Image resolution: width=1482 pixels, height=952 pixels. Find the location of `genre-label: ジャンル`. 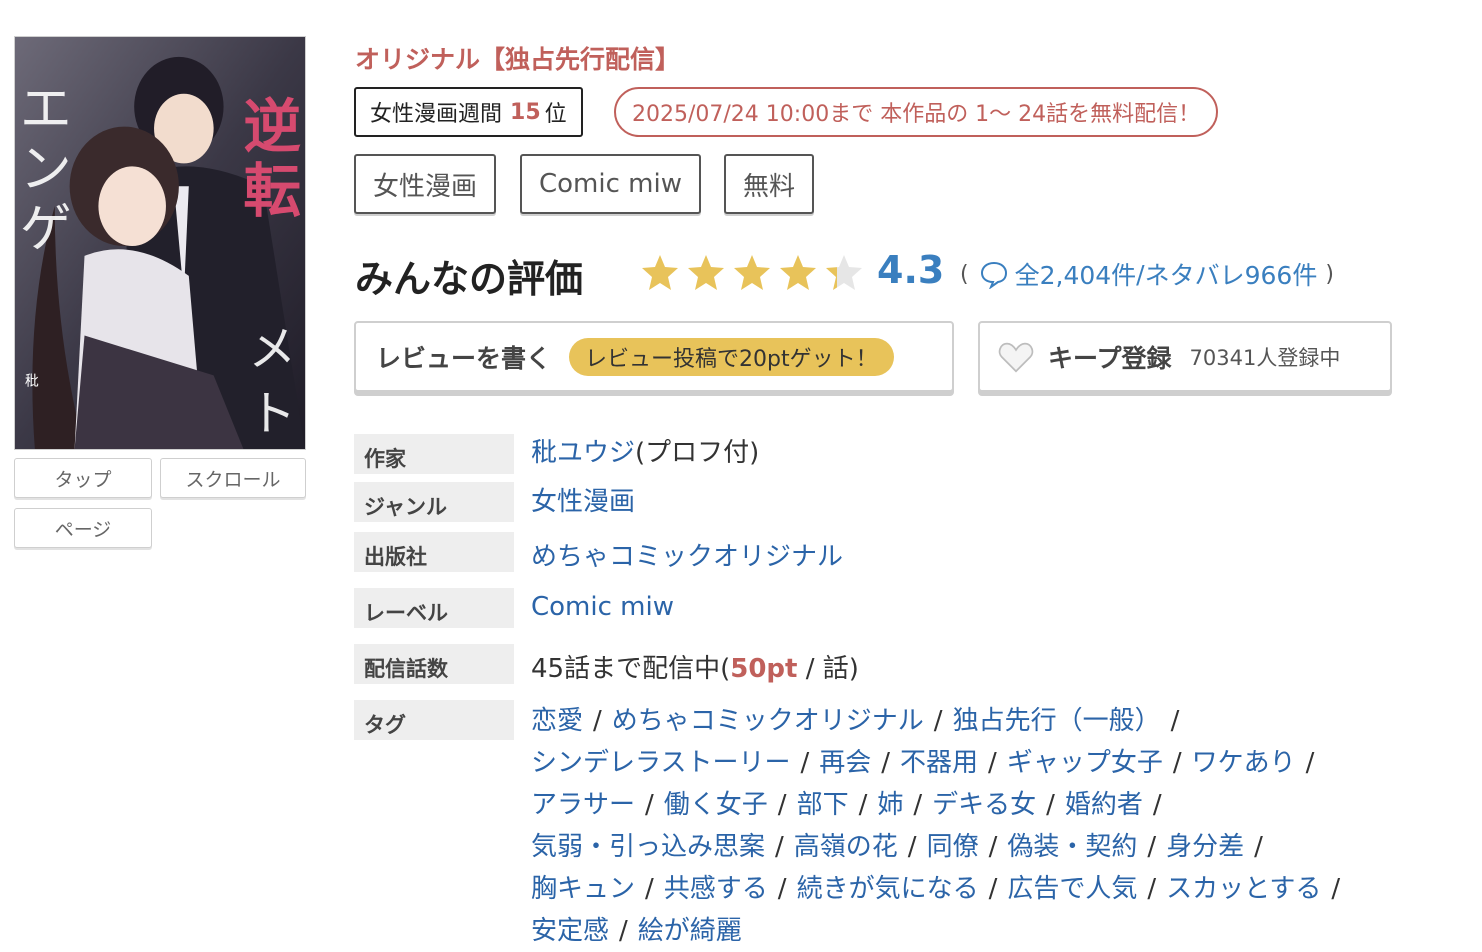

genre-label: ジャンル is located at coordinates (434, 502).